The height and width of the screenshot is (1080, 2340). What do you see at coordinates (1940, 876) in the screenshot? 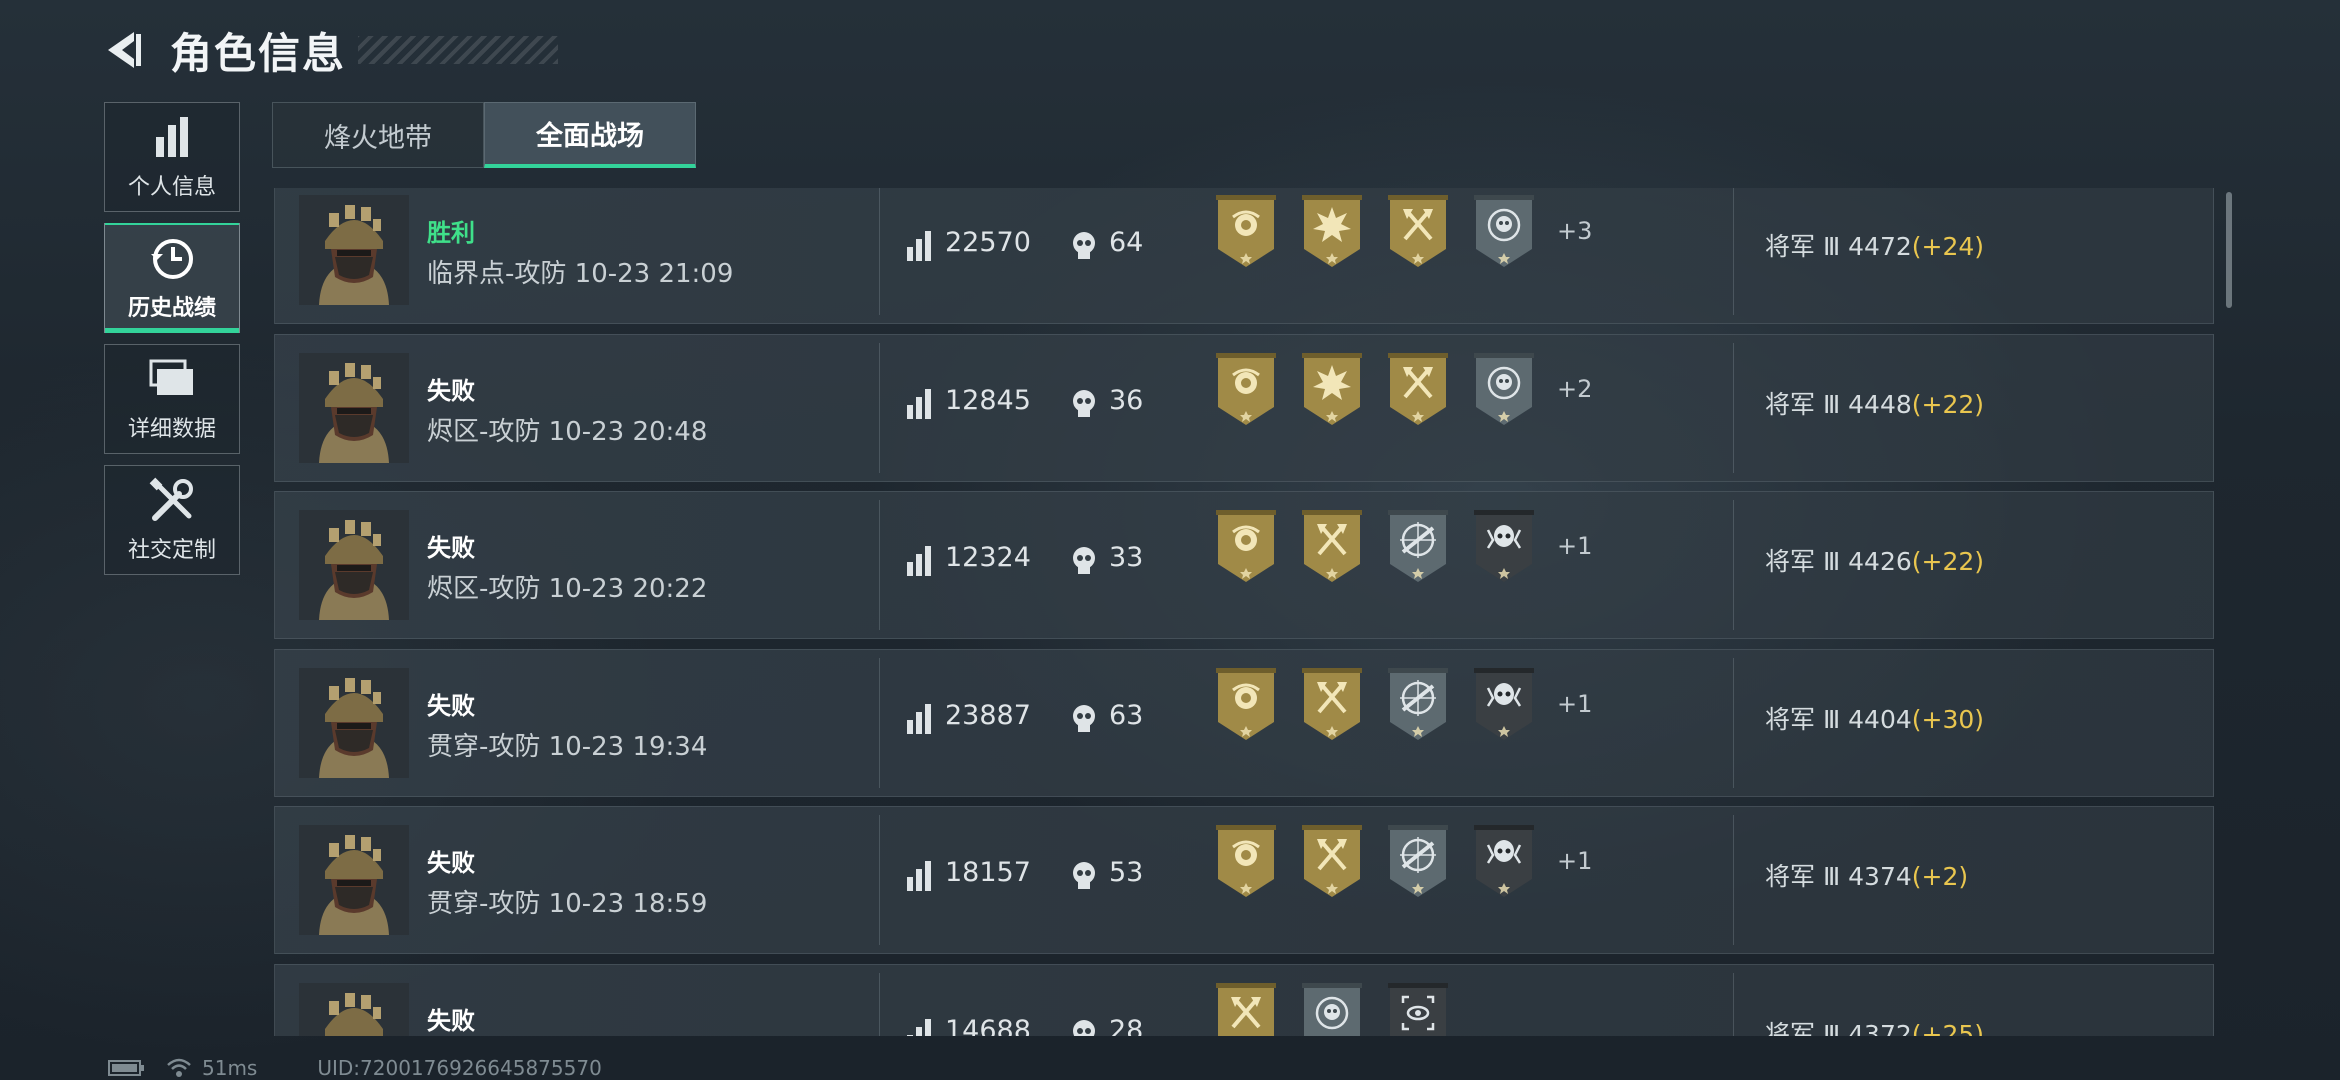
I see `rank-delta: (+2)` at bounding box center [1940, 876].